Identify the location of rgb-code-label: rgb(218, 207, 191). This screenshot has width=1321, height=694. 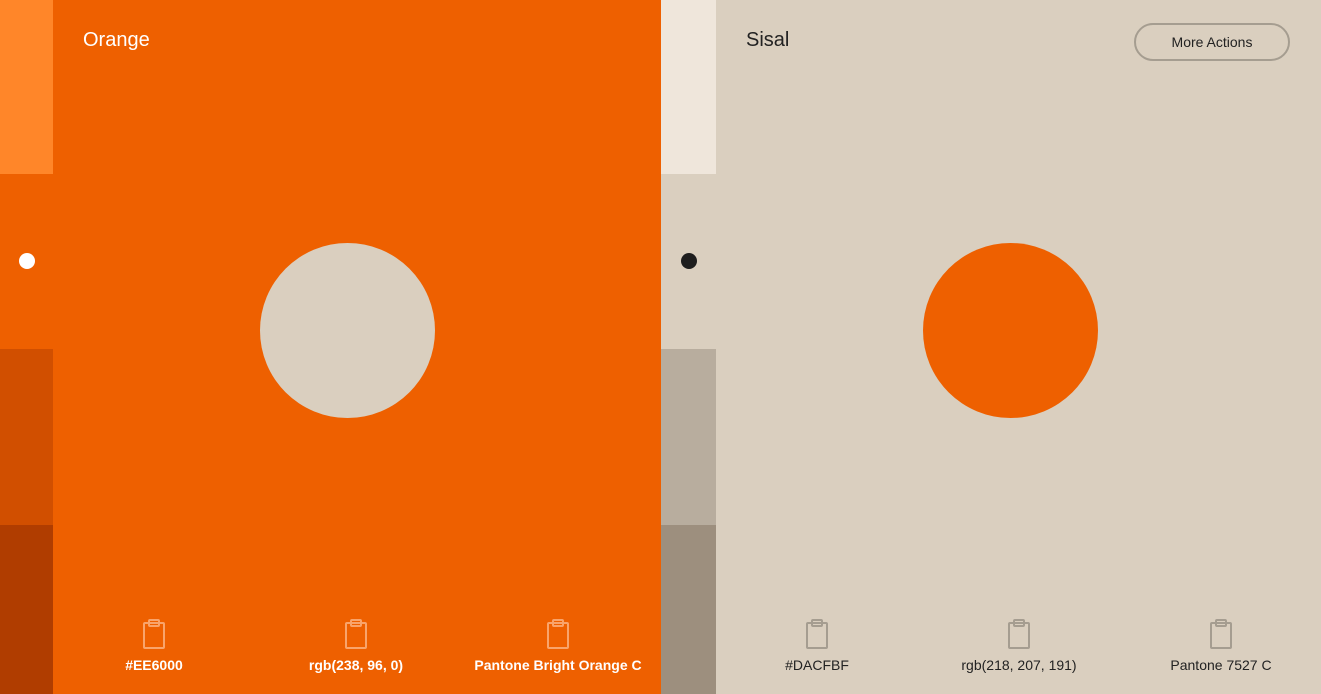
(1019, 665).